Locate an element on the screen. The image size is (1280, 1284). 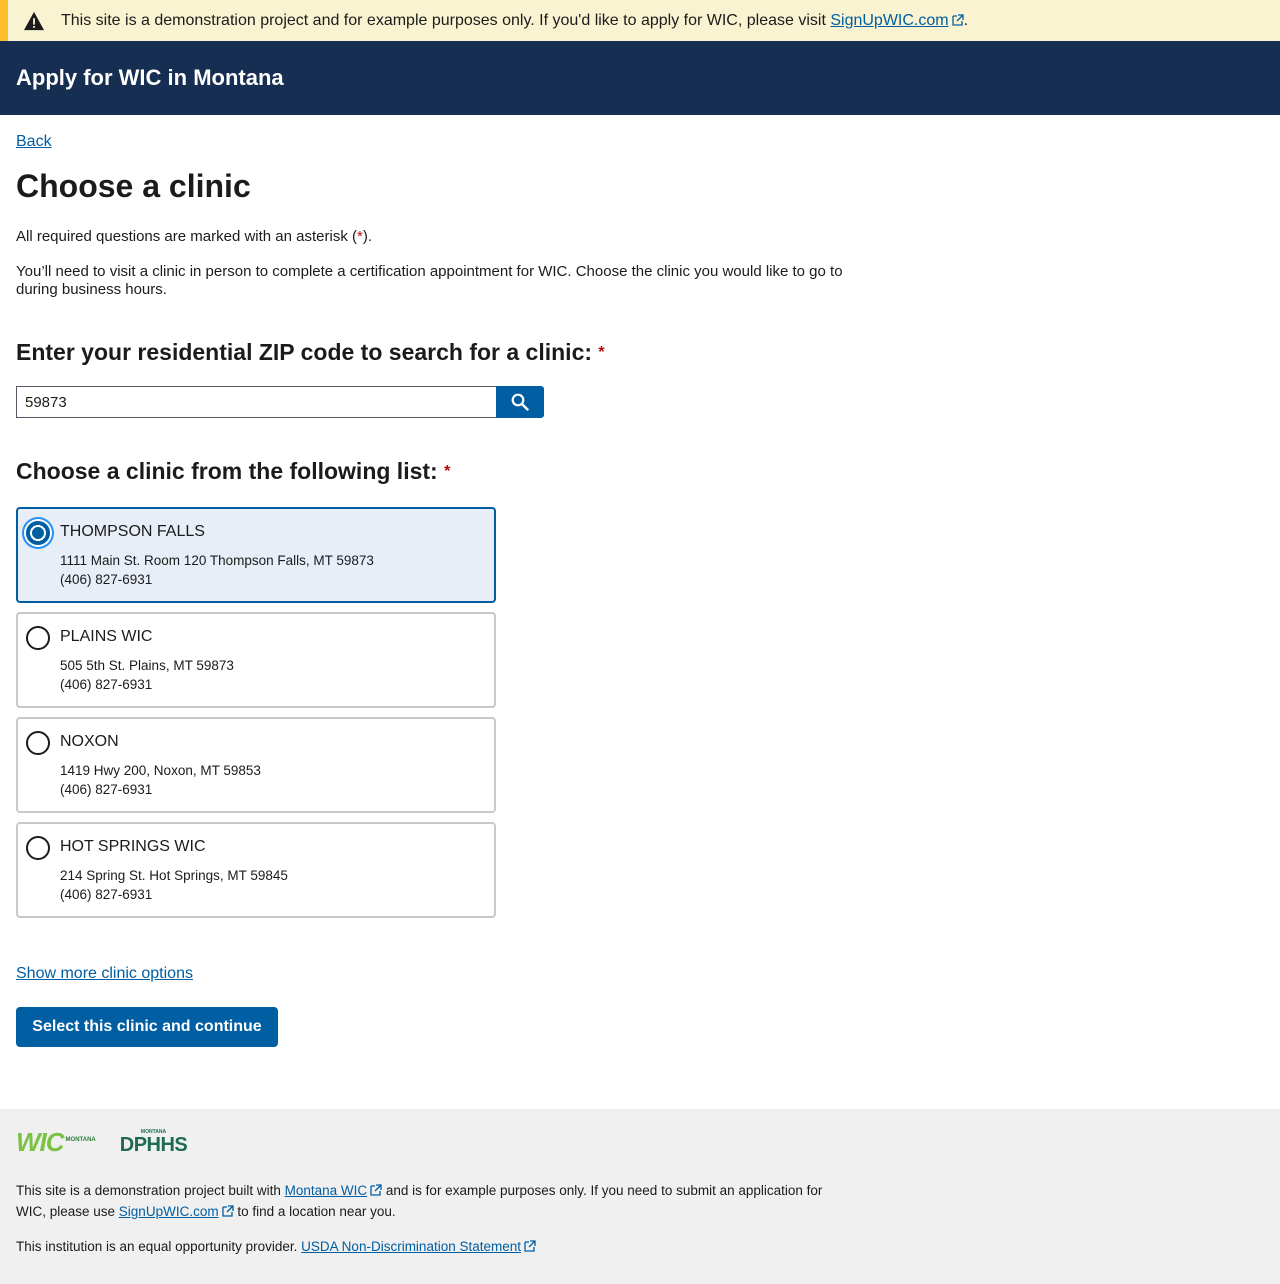
continue-button: Select this clinic and continue is located at coordinates (147, 1027).